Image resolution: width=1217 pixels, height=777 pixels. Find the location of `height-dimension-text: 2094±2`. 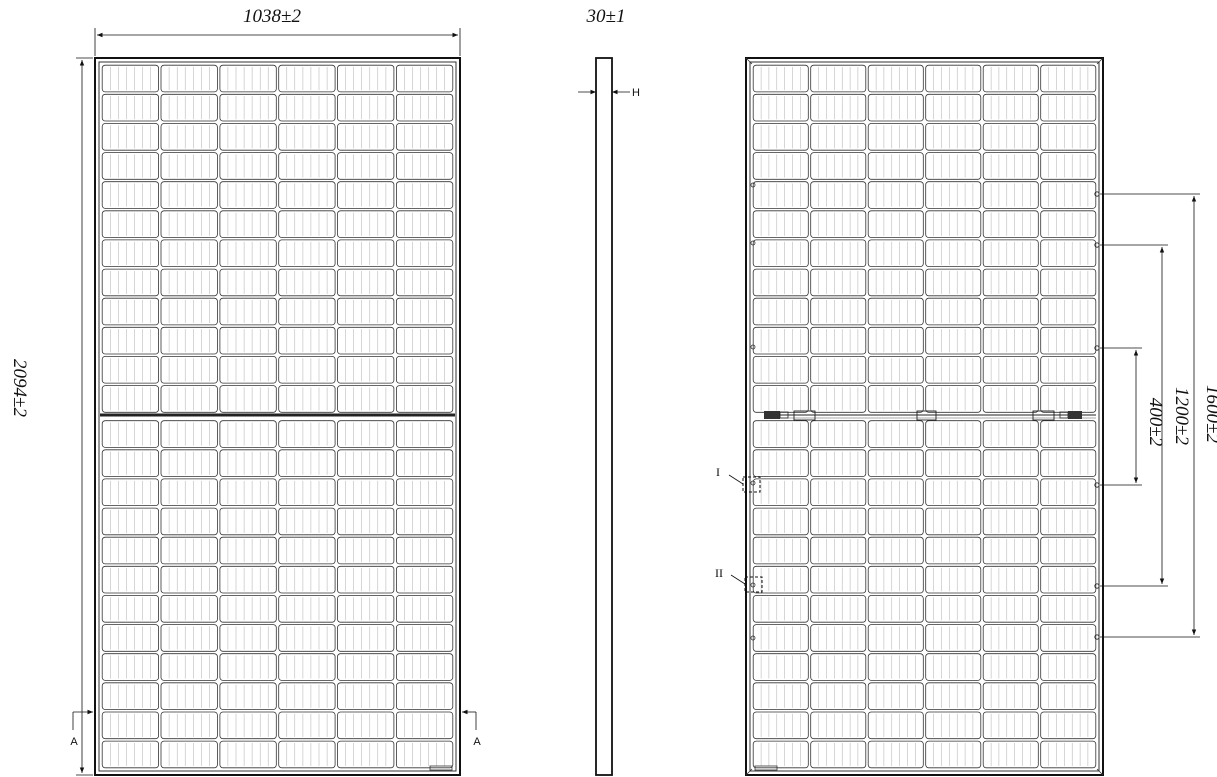

height-dimension-text: 2094±2 is located at coordinates (19, 388).